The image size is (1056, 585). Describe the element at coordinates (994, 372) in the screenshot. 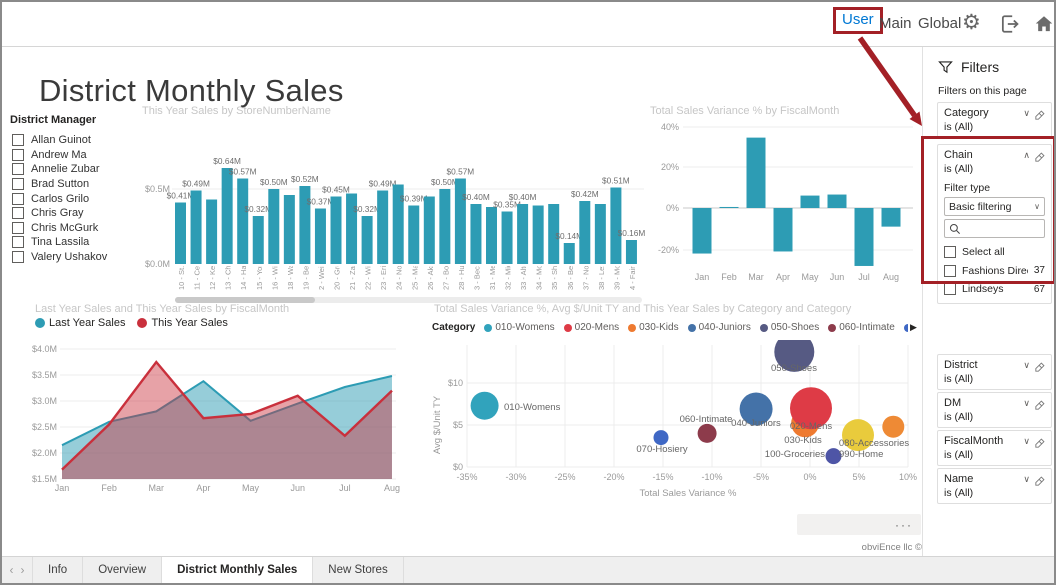

I see `filter-card-district: District ∨ is (All)` at that location.